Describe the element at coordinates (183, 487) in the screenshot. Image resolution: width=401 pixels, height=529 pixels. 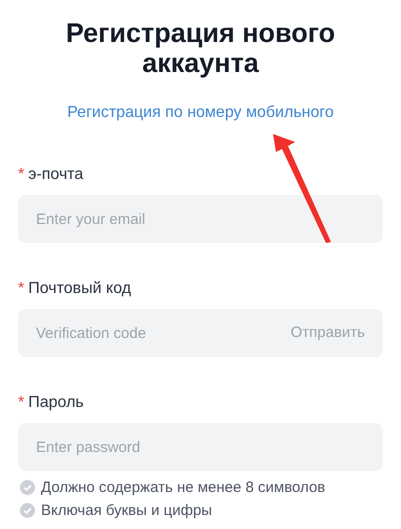
I see `requirement-text: Должно содержать не менее 8 символов` at that location.